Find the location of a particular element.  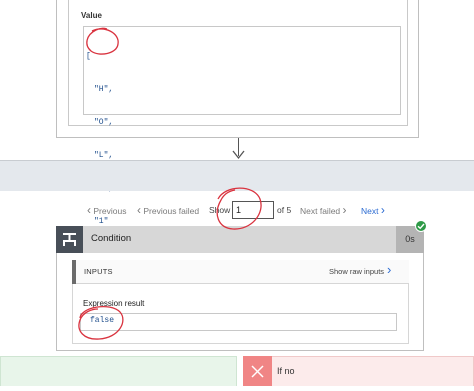

if-no-label: If no is located at coordinates (286, 371).